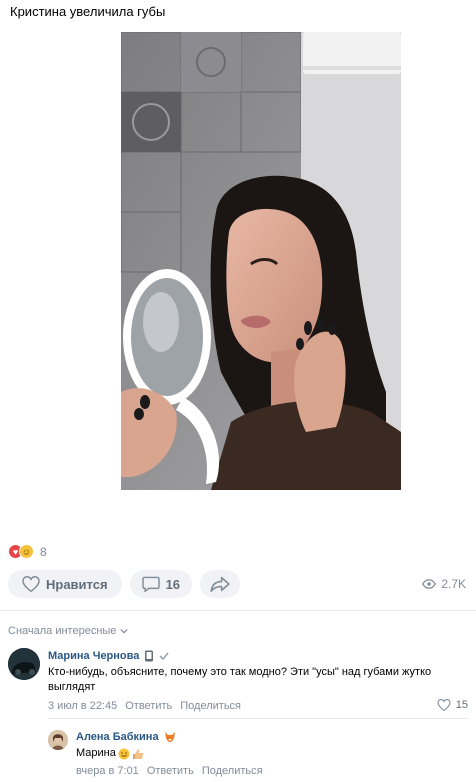 The image size is (476, 782). I want to click on comment-author-name: Алена Бабкина, so click(117, 737).